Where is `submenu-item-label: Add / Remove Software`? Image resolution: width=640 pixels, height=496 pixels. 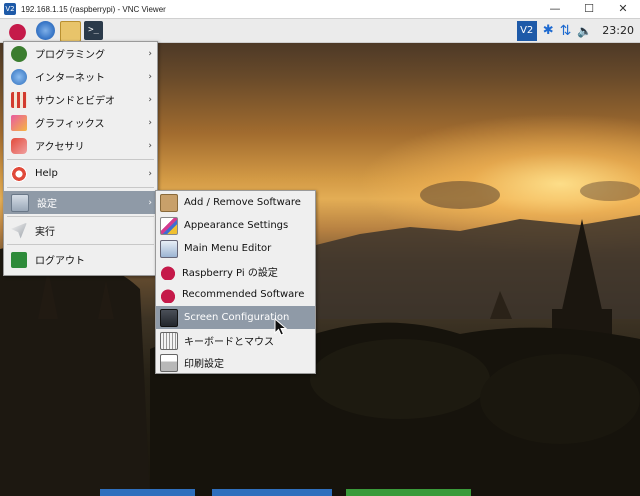
submenu-item-label: Add / Remove Software is located at coordinates (242, 202).